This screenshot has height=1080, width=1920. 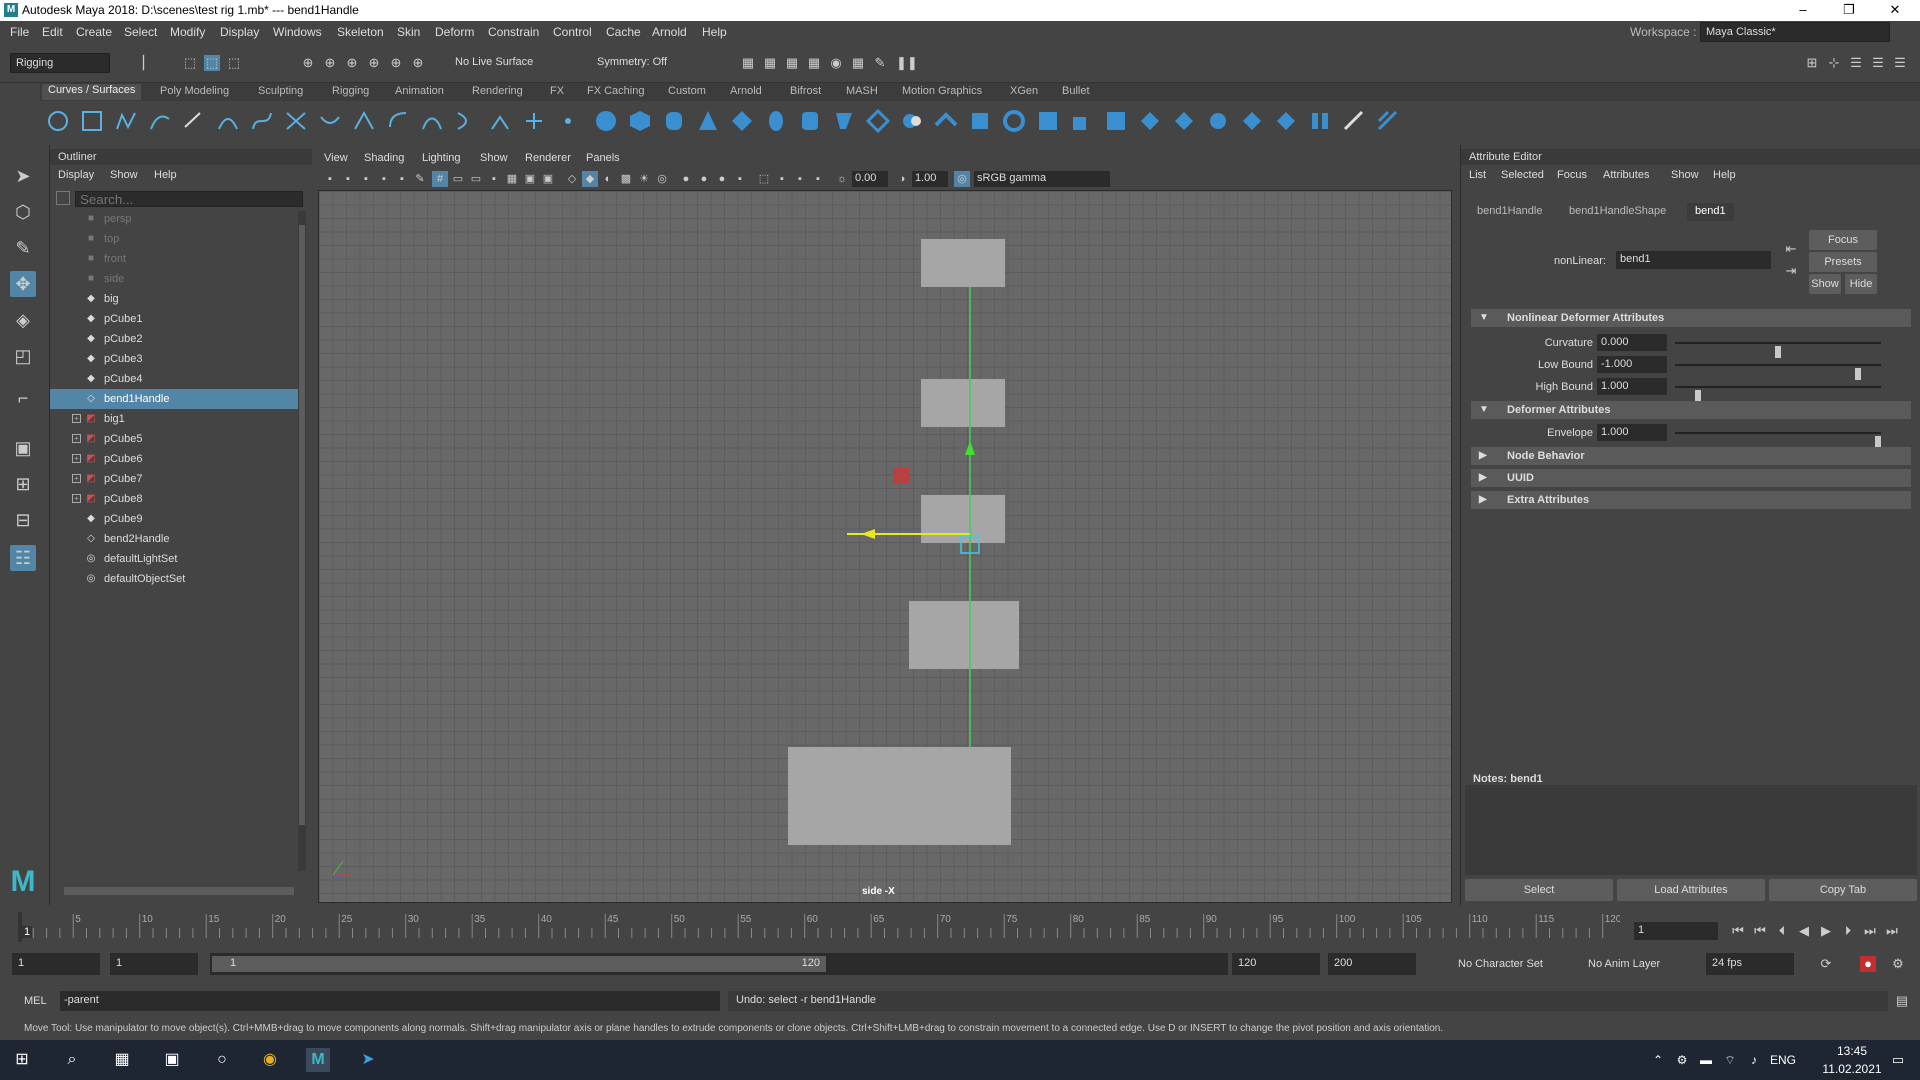 I want to click on show-button: Show, so click(x=1825, y=284).